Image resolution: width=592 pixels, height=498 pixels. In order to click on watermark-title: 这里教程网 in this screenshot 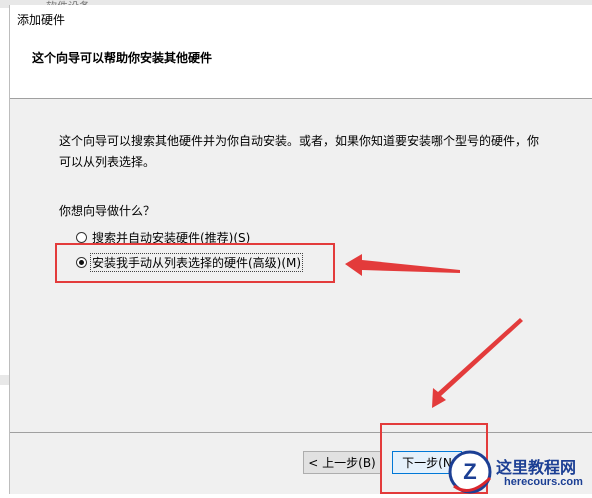, I will do `click(536, 467)`.